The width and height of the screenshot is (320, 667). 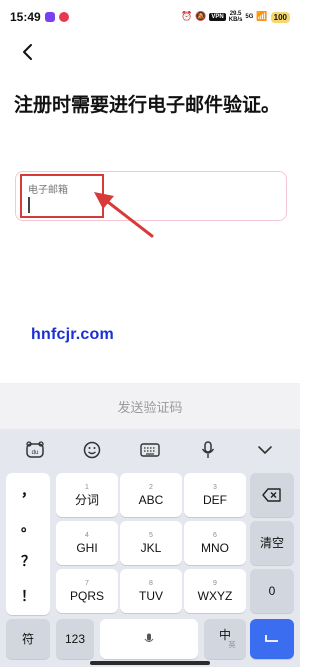 What do you see at coordinates (34, 453) in the screenshot?
I see `svg-text: du` at bounding box center [34, 453].